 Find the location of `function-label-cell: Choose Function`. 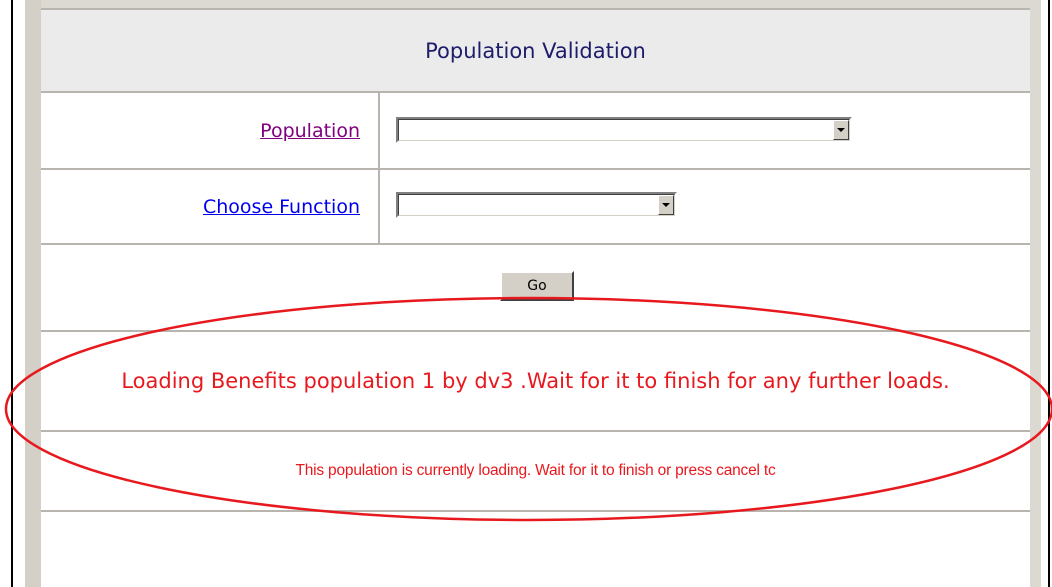

function-label-cell: Choose Function is located at coordinates (209, 206).